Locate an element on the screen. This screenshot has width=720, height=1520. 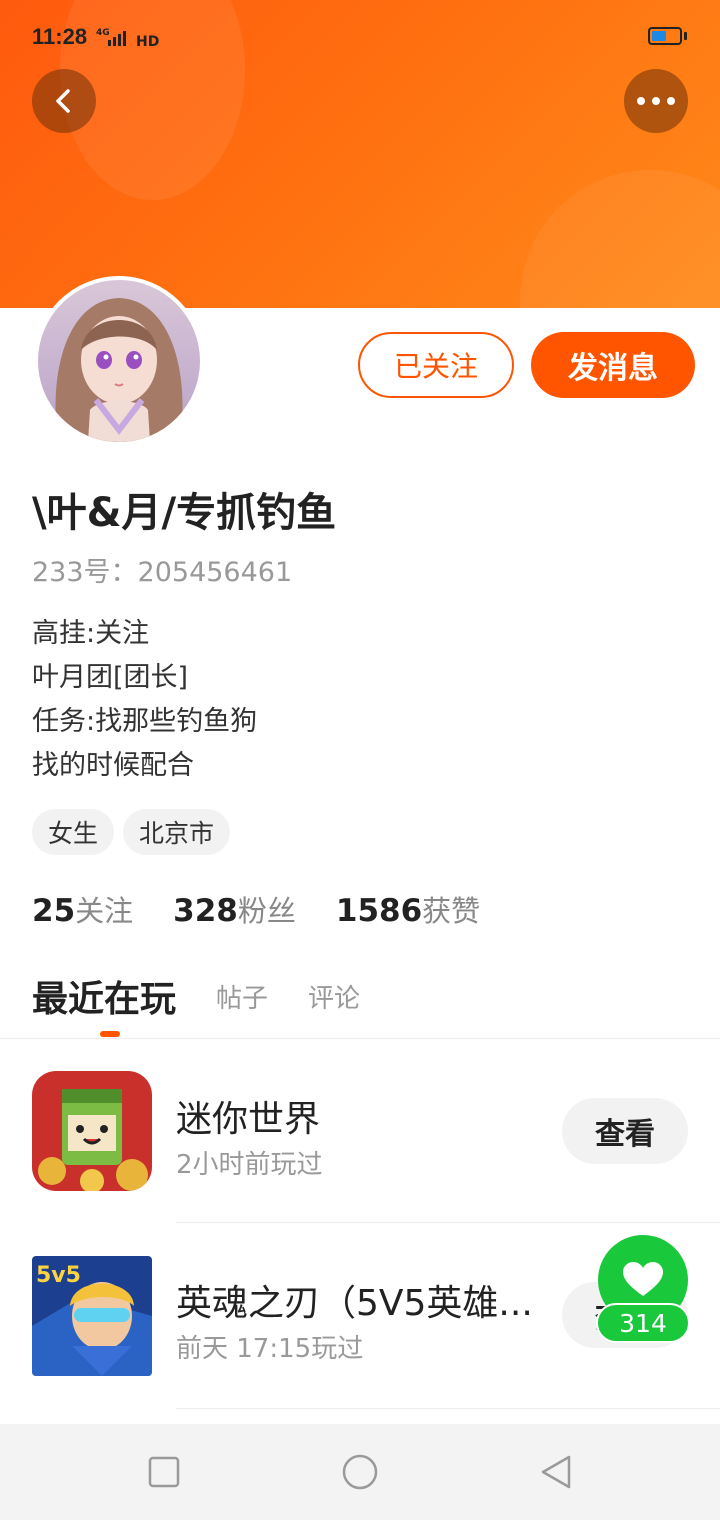
status-bar: 11:28 4G HD is located at coordinates (360, 35).